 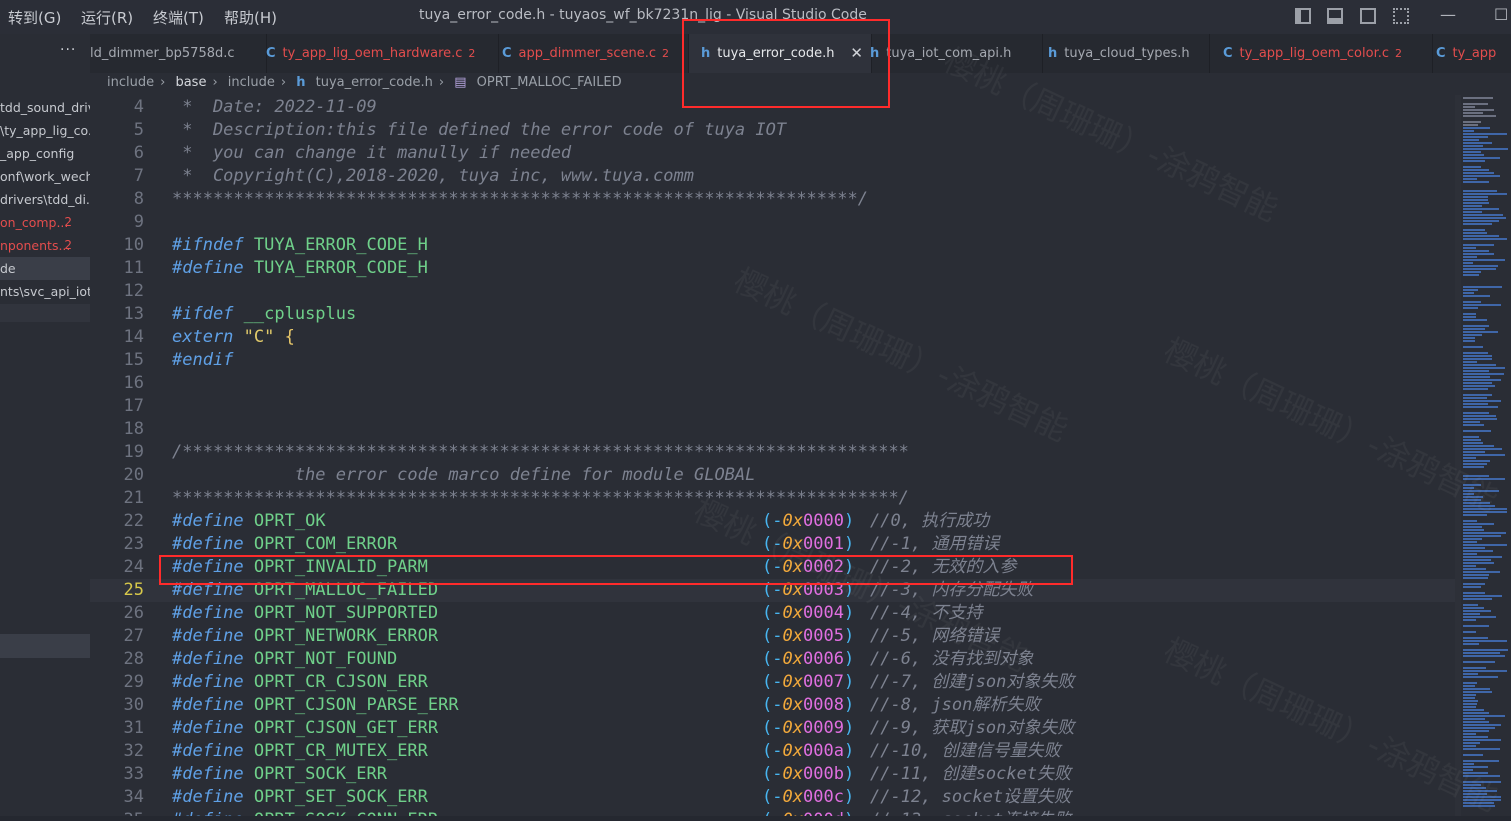 What do you see at coordinates (374, 82) in the screenshot?
I see `breadcrumb-item: tuya_error_code.h` at bounding box center [374, 82].